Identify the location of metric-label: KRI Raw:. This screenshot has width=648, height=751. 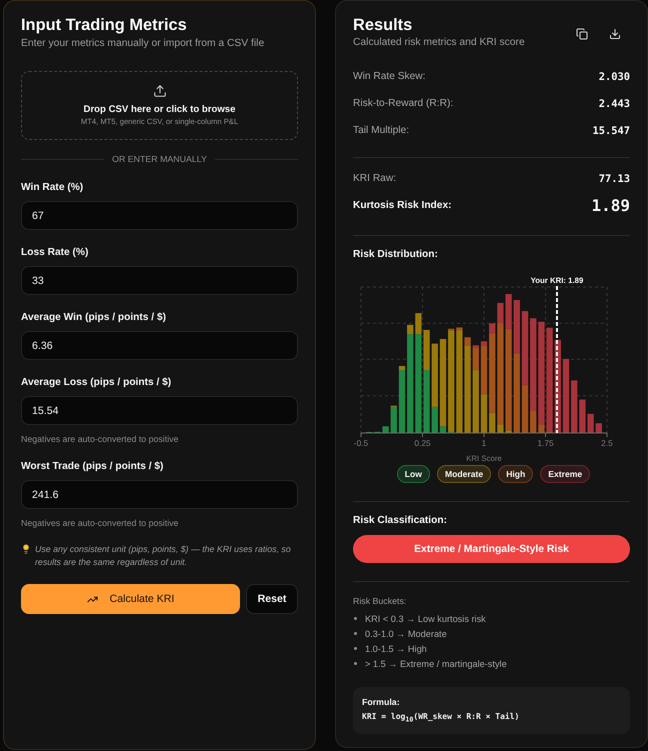
(374, 178).